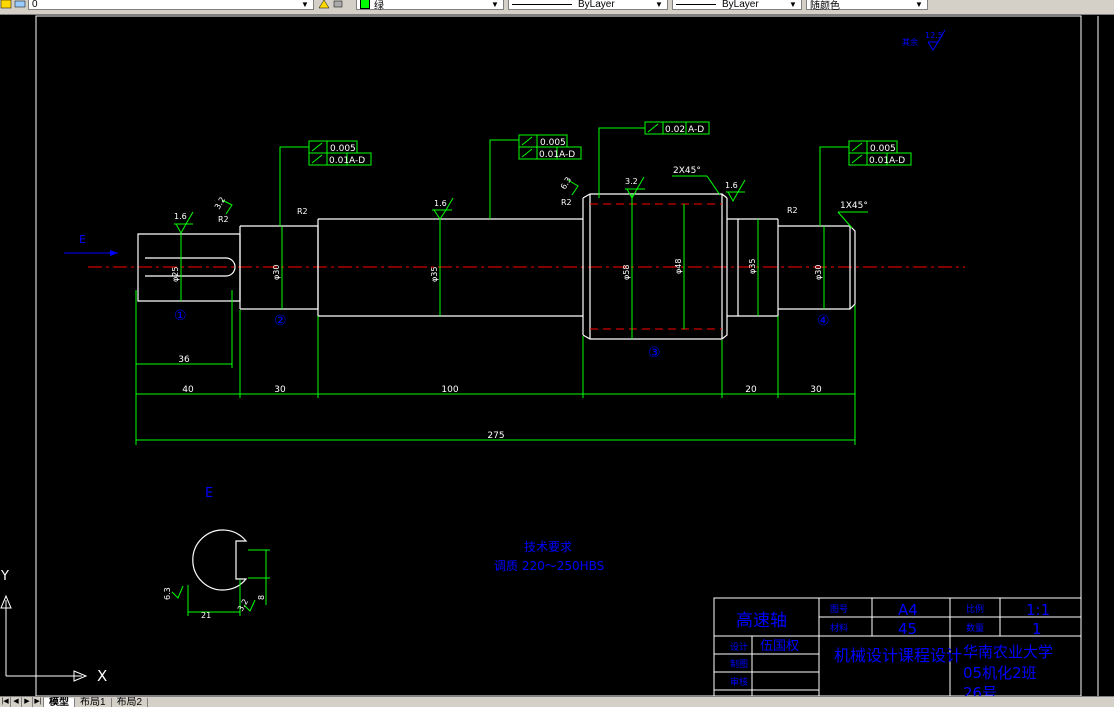 The width and height of the screenshot is (1114, 707). Describe the element at coordinates (557, 701) in the screenshot. I see `layout-tabs-bar: |◀ ◀ ▶ ▶| 模型 布局1 布局2` at that location.